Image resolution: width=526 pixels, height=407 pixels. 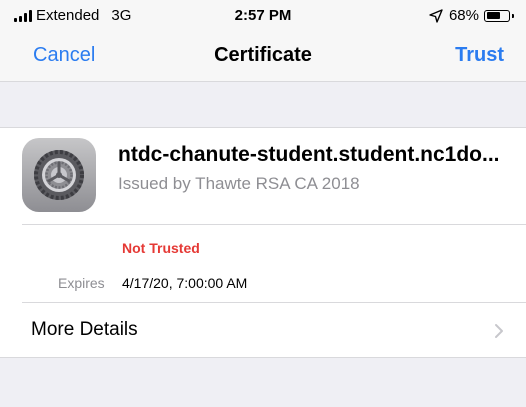 I want to click on trust-status: Not Trusted, so click(x=161, y=248).